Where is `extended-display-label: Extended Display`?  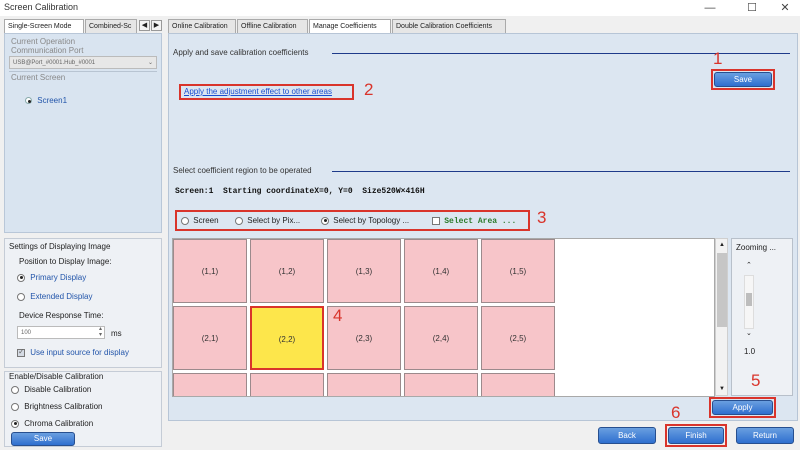
extended-display-label: Extended Display is located at coordinates (61, 296).